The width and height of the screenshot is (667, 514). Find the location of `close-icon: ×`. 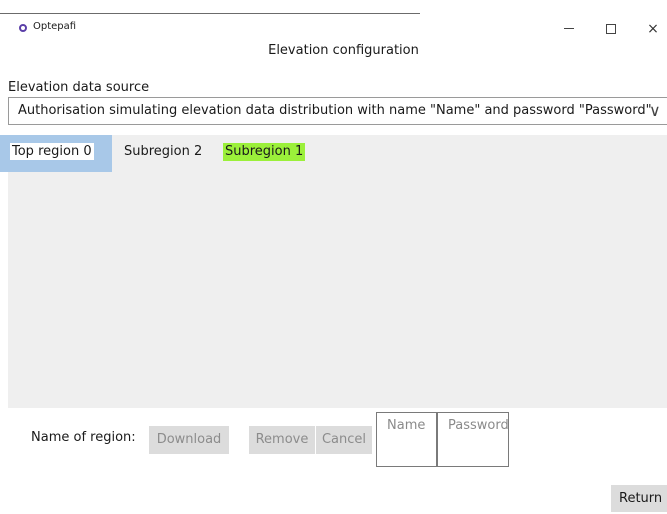

close-icon: × is located at coordinates (653, 29).